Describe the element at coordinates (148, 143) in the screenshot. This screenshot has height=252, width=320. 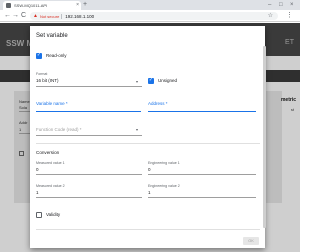
I see `section-divider` at that location.